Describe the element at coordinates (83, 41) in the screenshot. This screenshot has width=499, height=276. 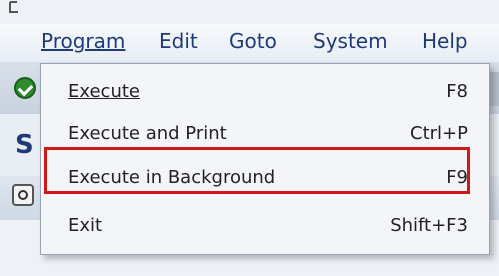
I see `menu-program: Program` at that location.